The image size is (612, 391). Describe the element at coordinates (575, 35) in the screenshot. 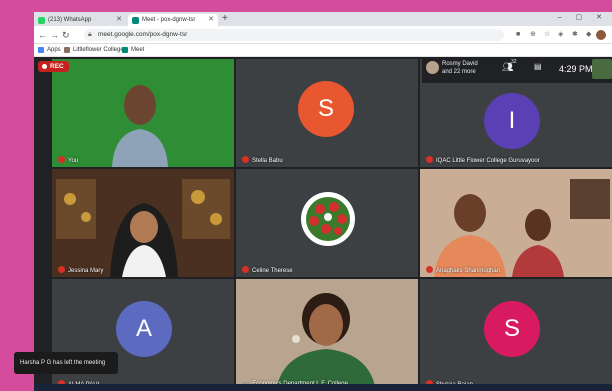

I see `puzzle-icon: ✱` at that location.